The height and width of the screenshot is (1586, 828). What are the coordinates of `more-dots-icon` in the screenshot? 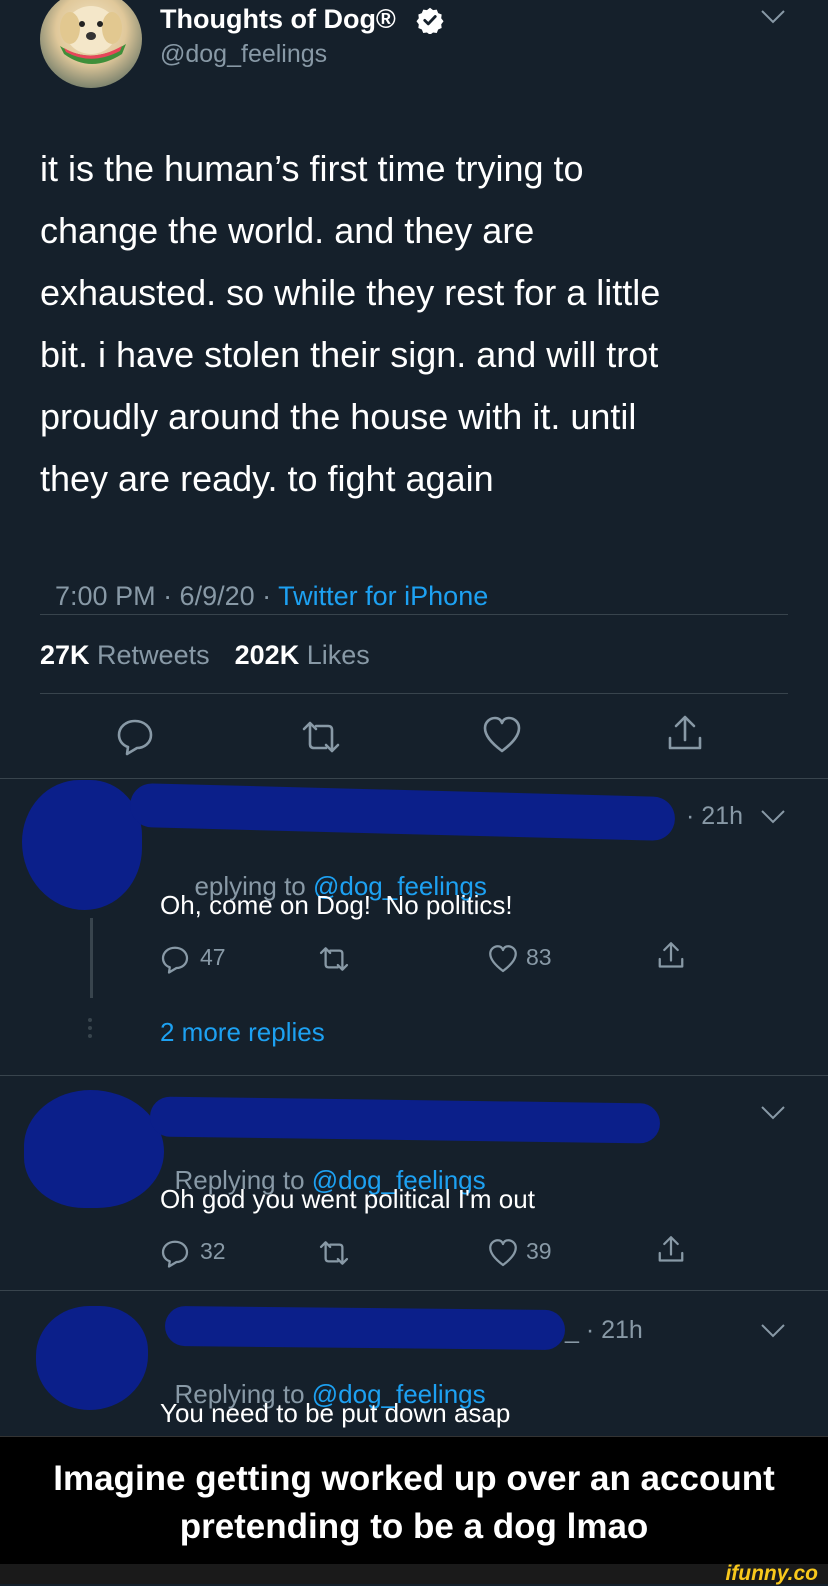 It's located at (90, 1028).